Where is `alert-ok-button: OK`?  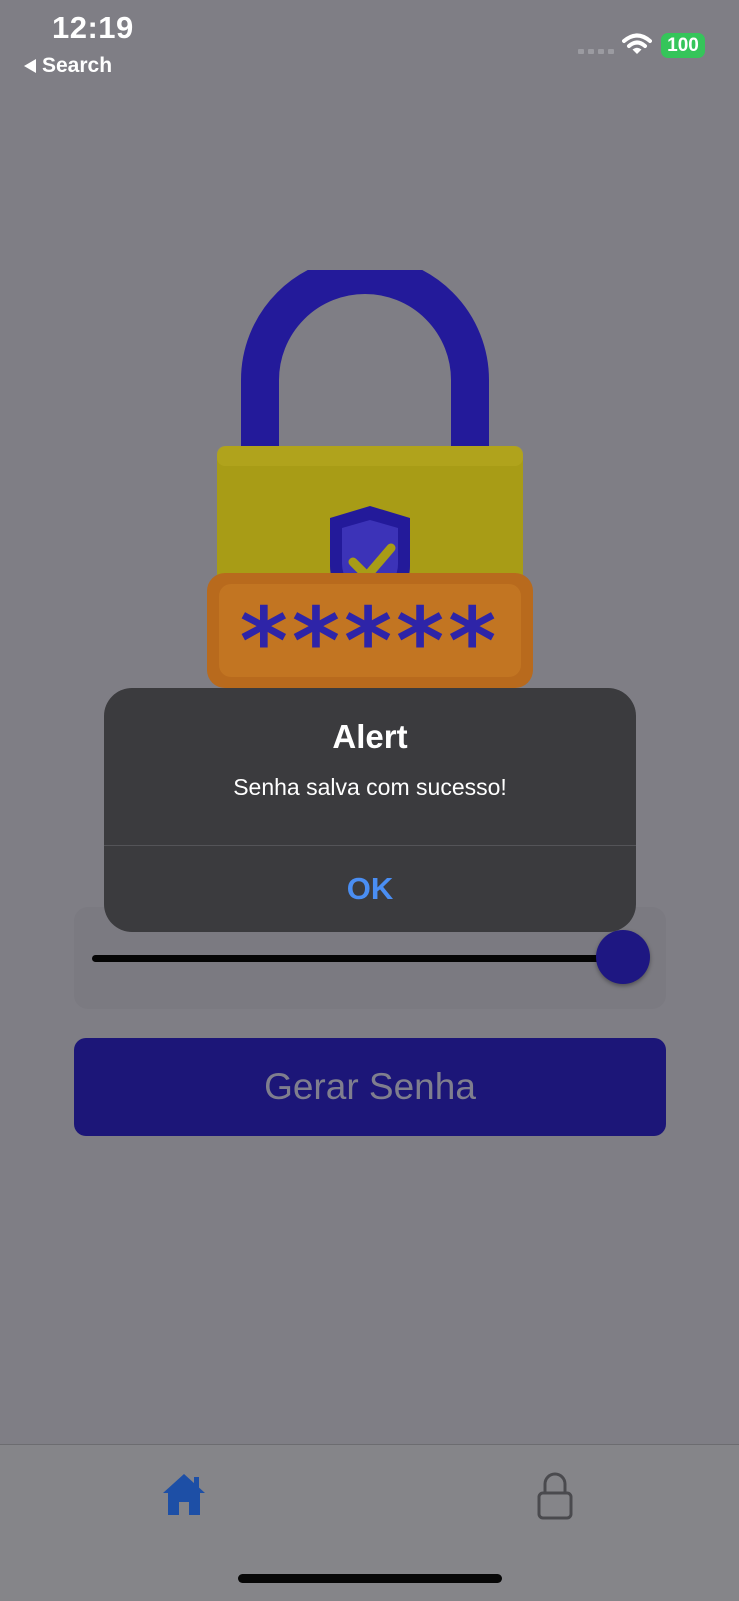
alert-ok-button: OK is located at coordinates (370, 889).